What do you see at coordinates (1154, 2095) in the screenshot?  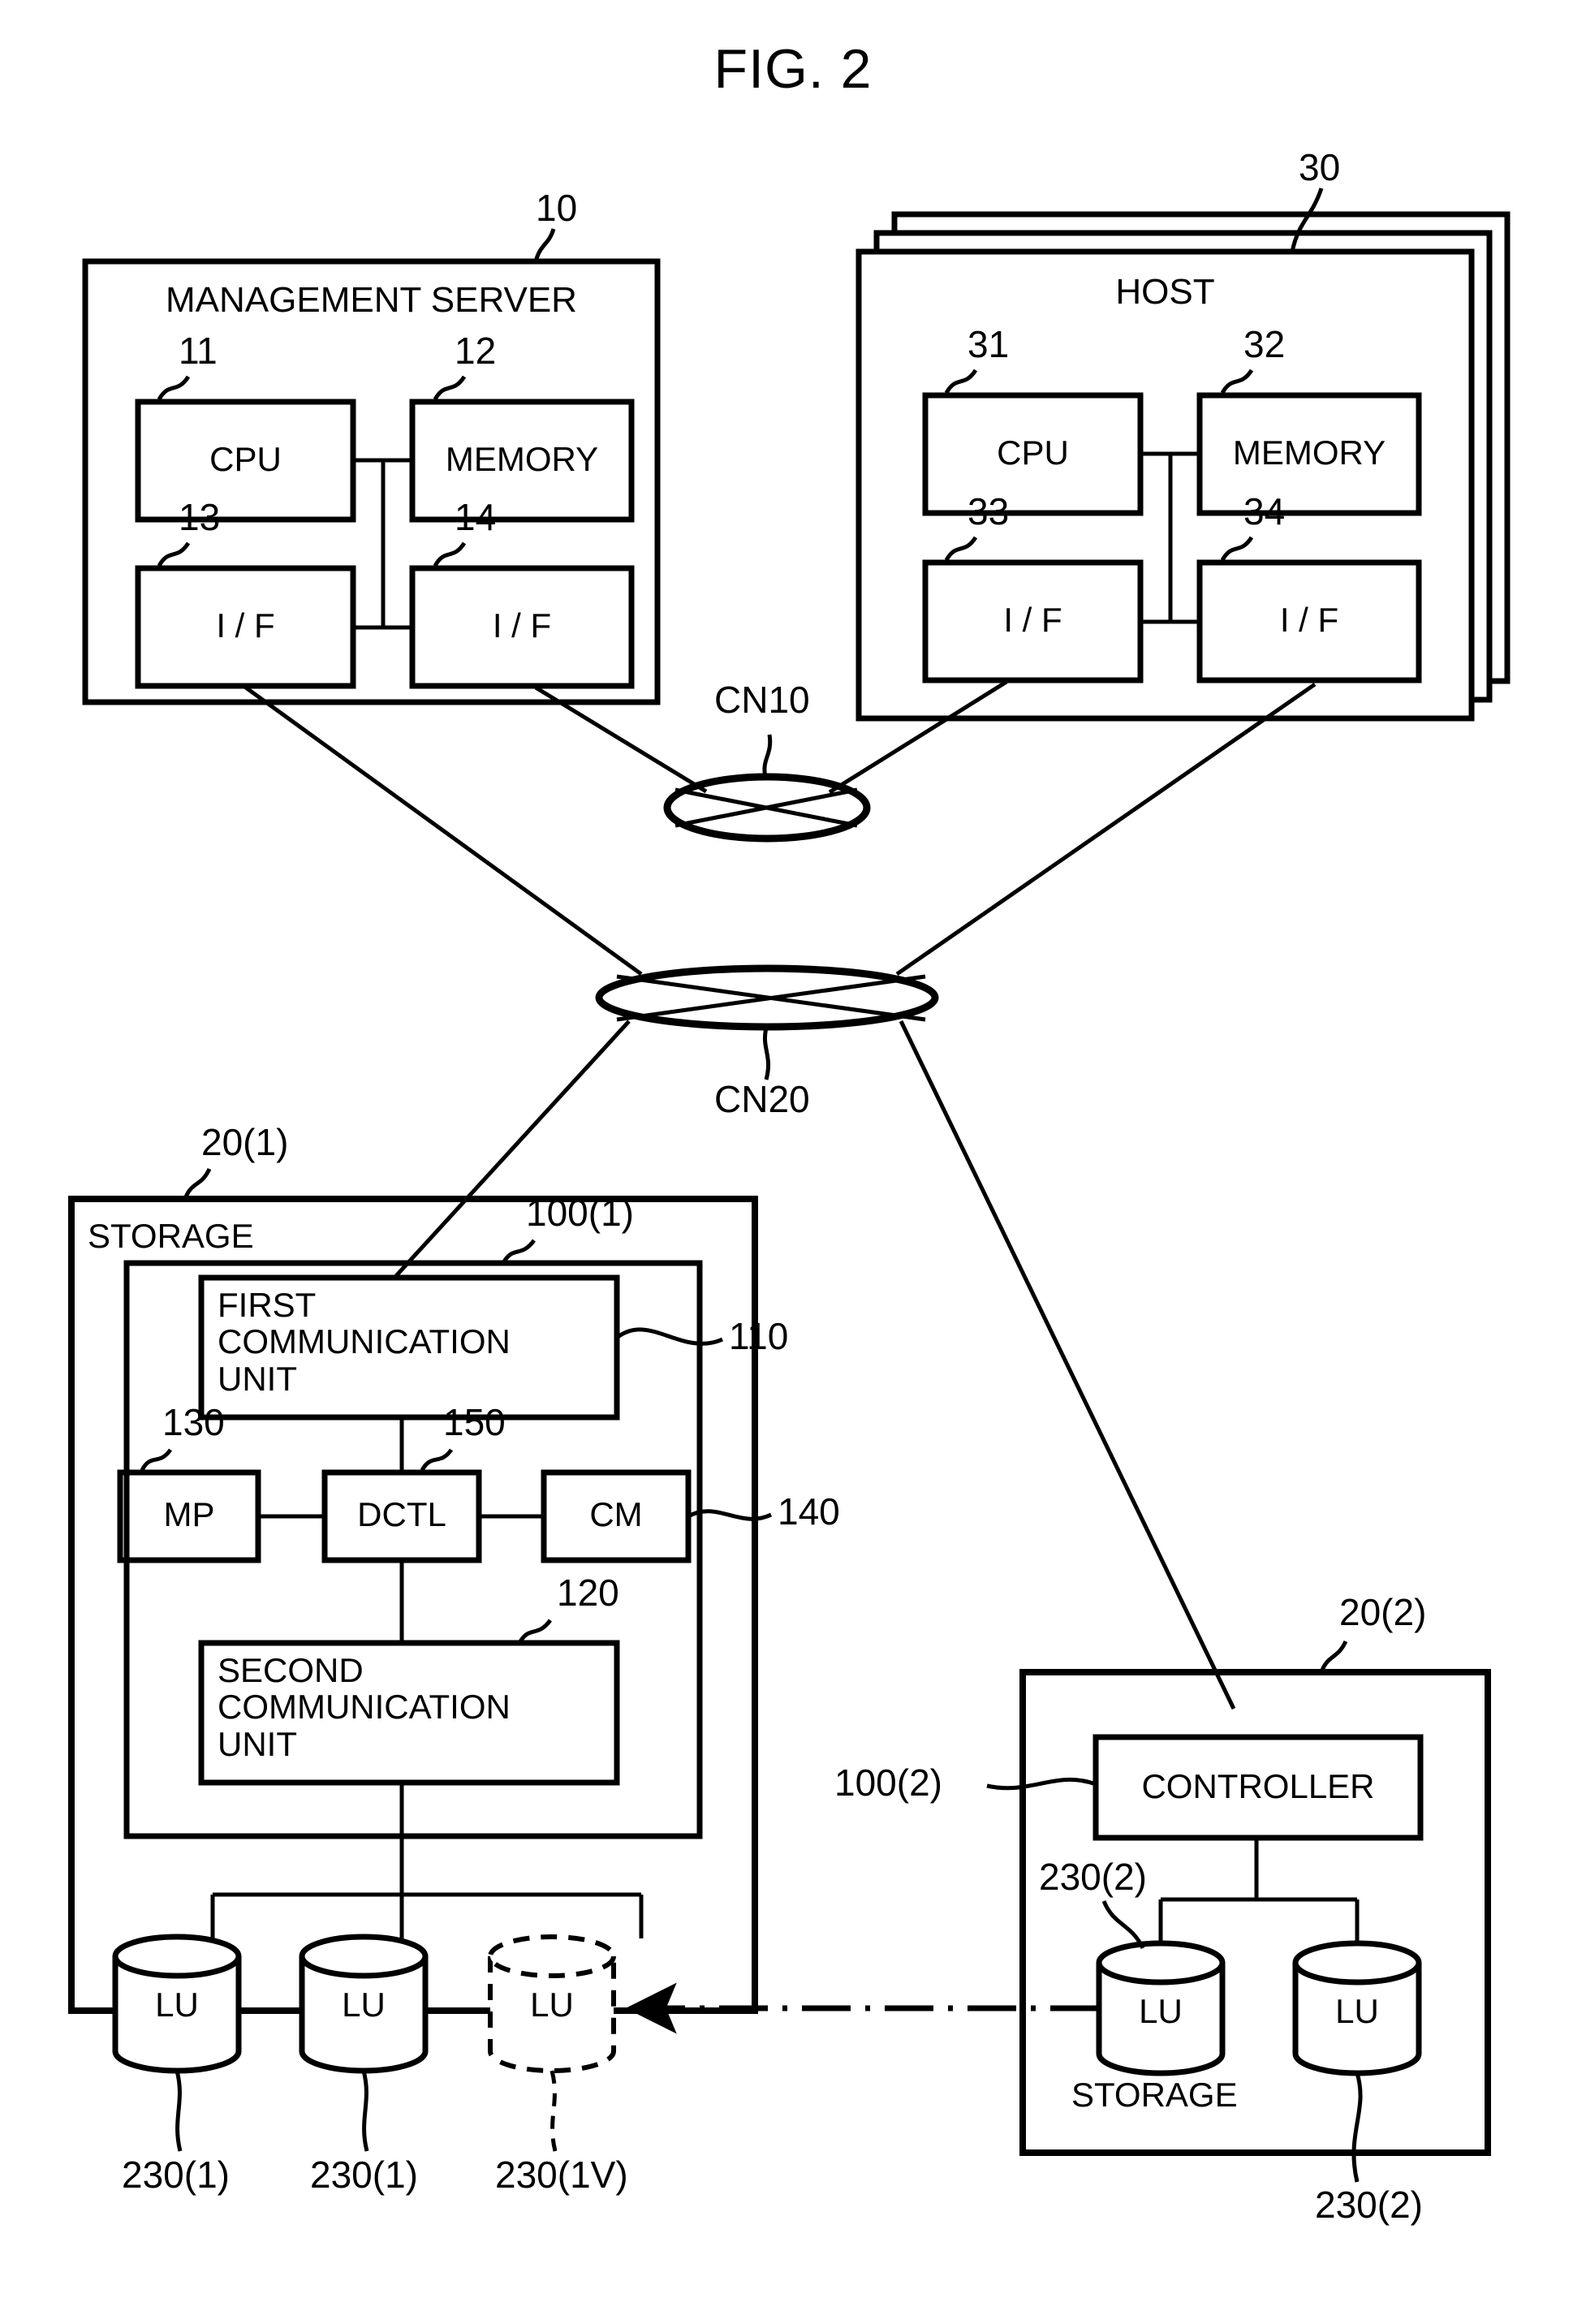 I see `storage2-title: STORAGE` at bounding box center [1154, 2095].